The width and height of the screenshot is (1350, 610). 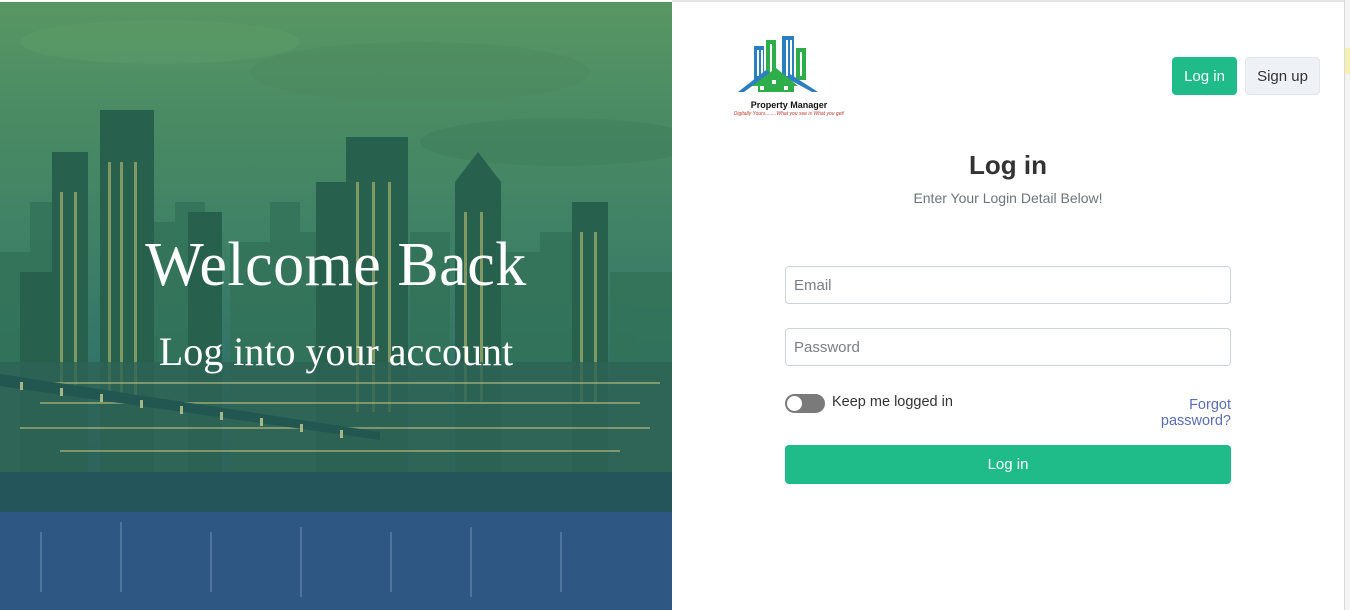 What do you see at coordinates (778, 64) in the screenshot?
I see `building-logo-icon` at bounding box center [778, 64].